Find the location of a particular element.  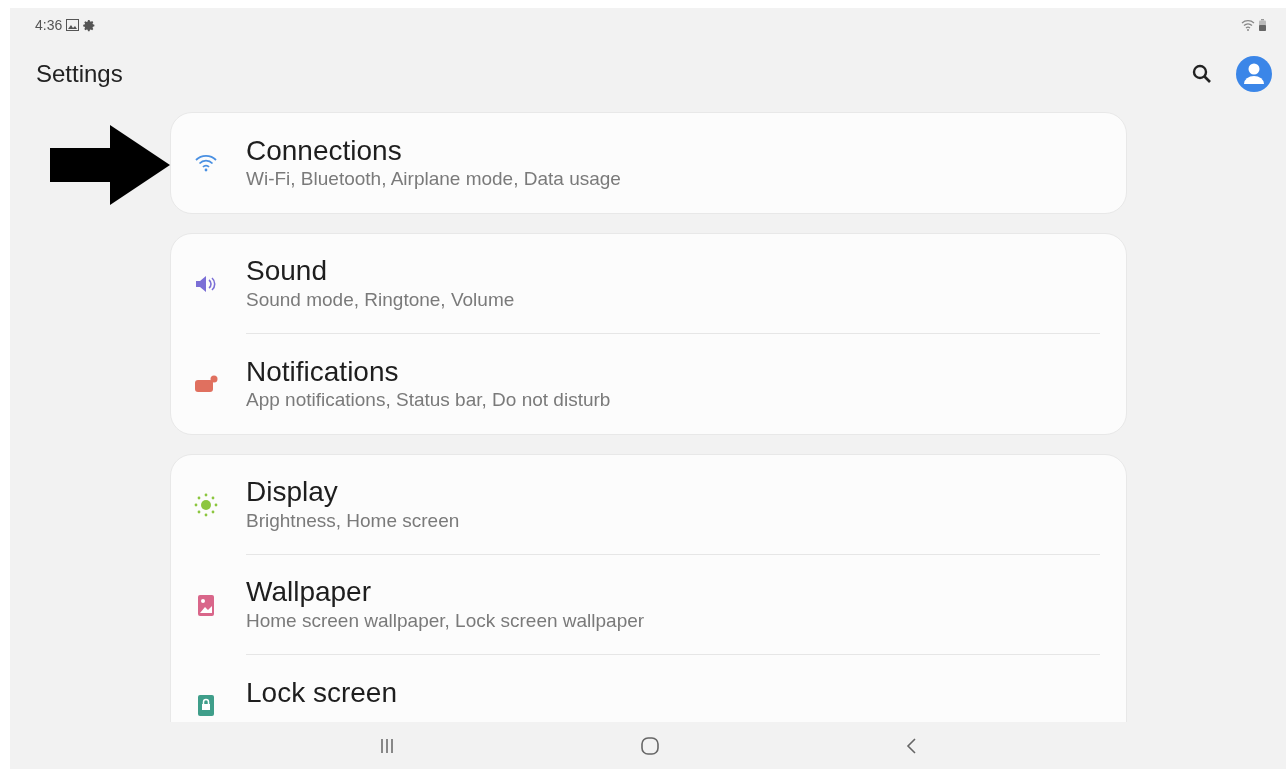

arrow-icon is located at coordinates (110, 165).